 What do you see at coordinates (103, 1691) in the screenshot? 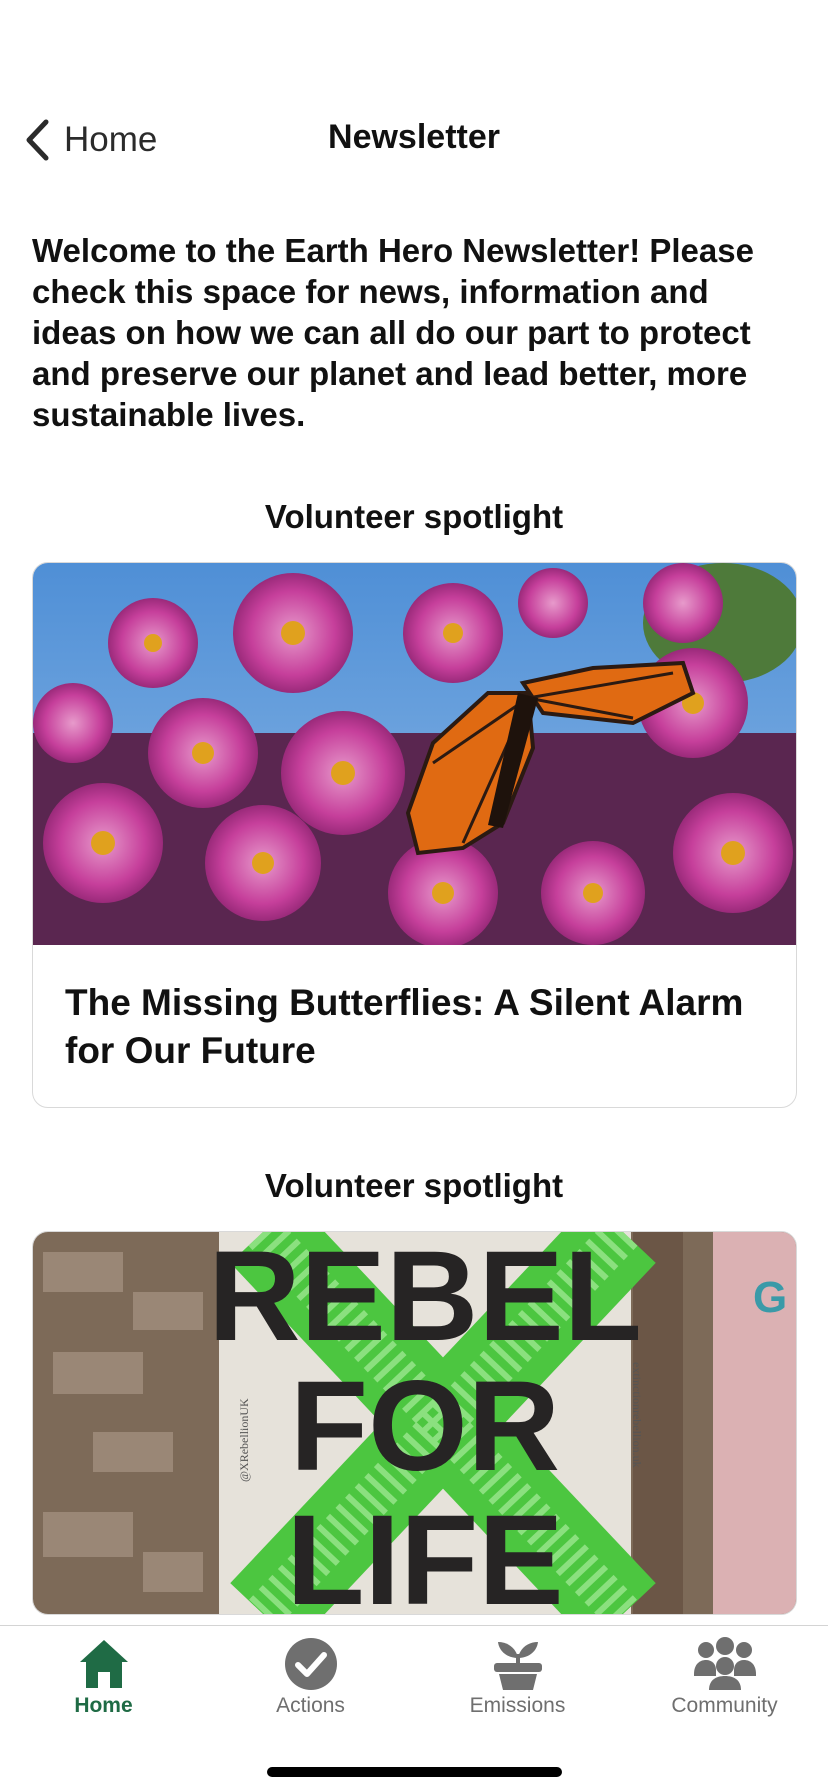
I see `tab-home: Home` at bounding box center [103, 1691].